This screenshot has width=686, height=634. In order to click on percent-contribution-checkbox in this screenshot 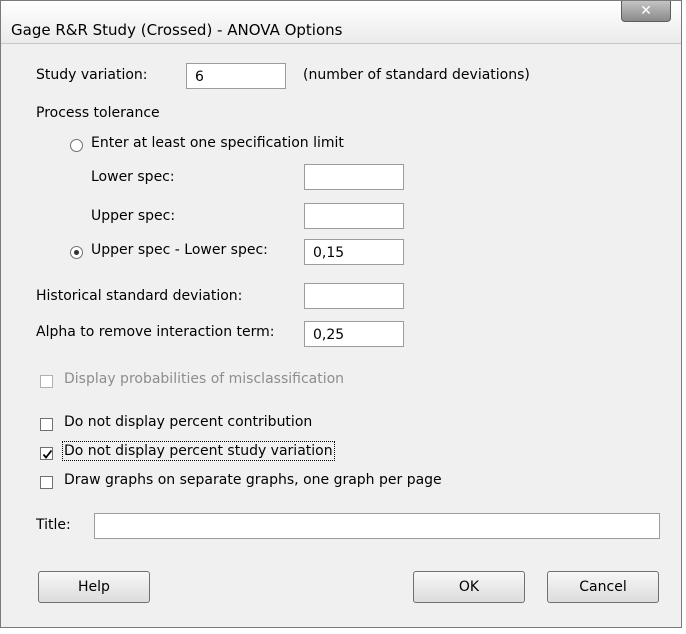, I will do `click(46, 424)`.